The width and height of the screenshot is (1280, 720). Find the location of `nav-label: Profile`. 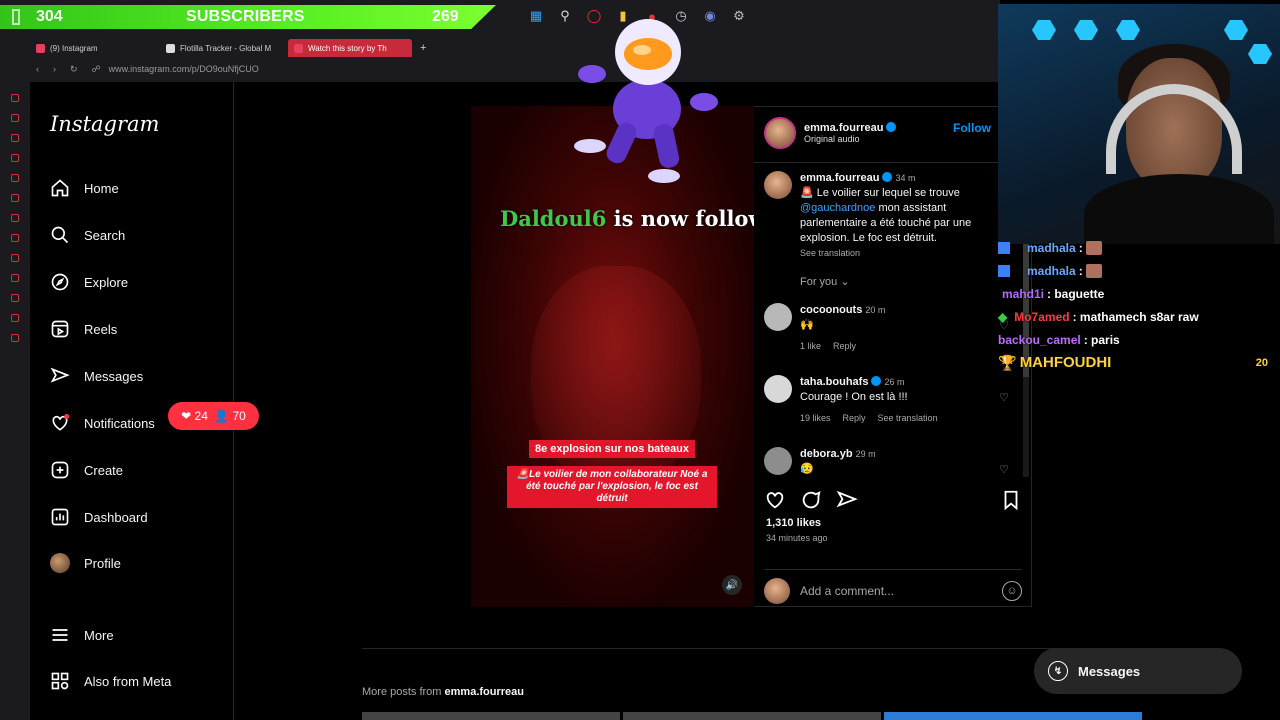

nav-label: Profile is located at coordinates (102, 563).